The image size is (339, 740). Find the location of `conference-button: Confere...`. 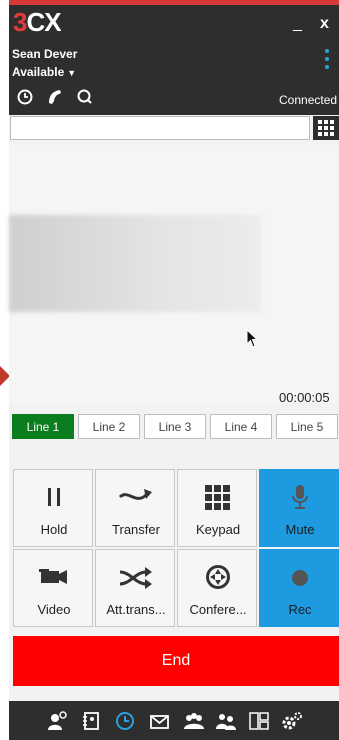

conference-button: Confere... is located at coordinates (217, 588).